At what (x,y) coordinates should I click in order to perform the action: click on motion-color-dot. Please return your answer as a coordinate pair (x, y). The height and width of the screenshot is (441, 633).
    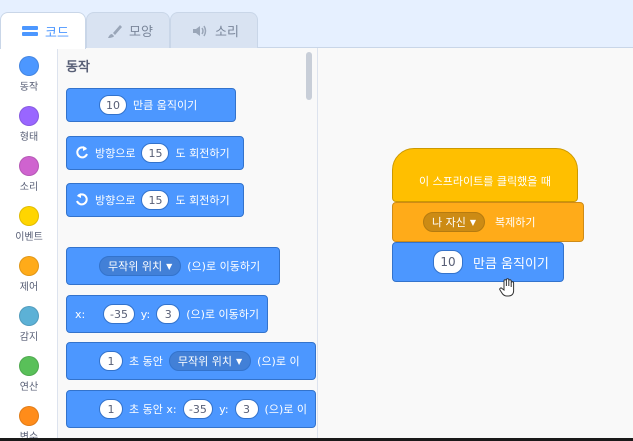
    Looking at the image, I should click on (29, 66).